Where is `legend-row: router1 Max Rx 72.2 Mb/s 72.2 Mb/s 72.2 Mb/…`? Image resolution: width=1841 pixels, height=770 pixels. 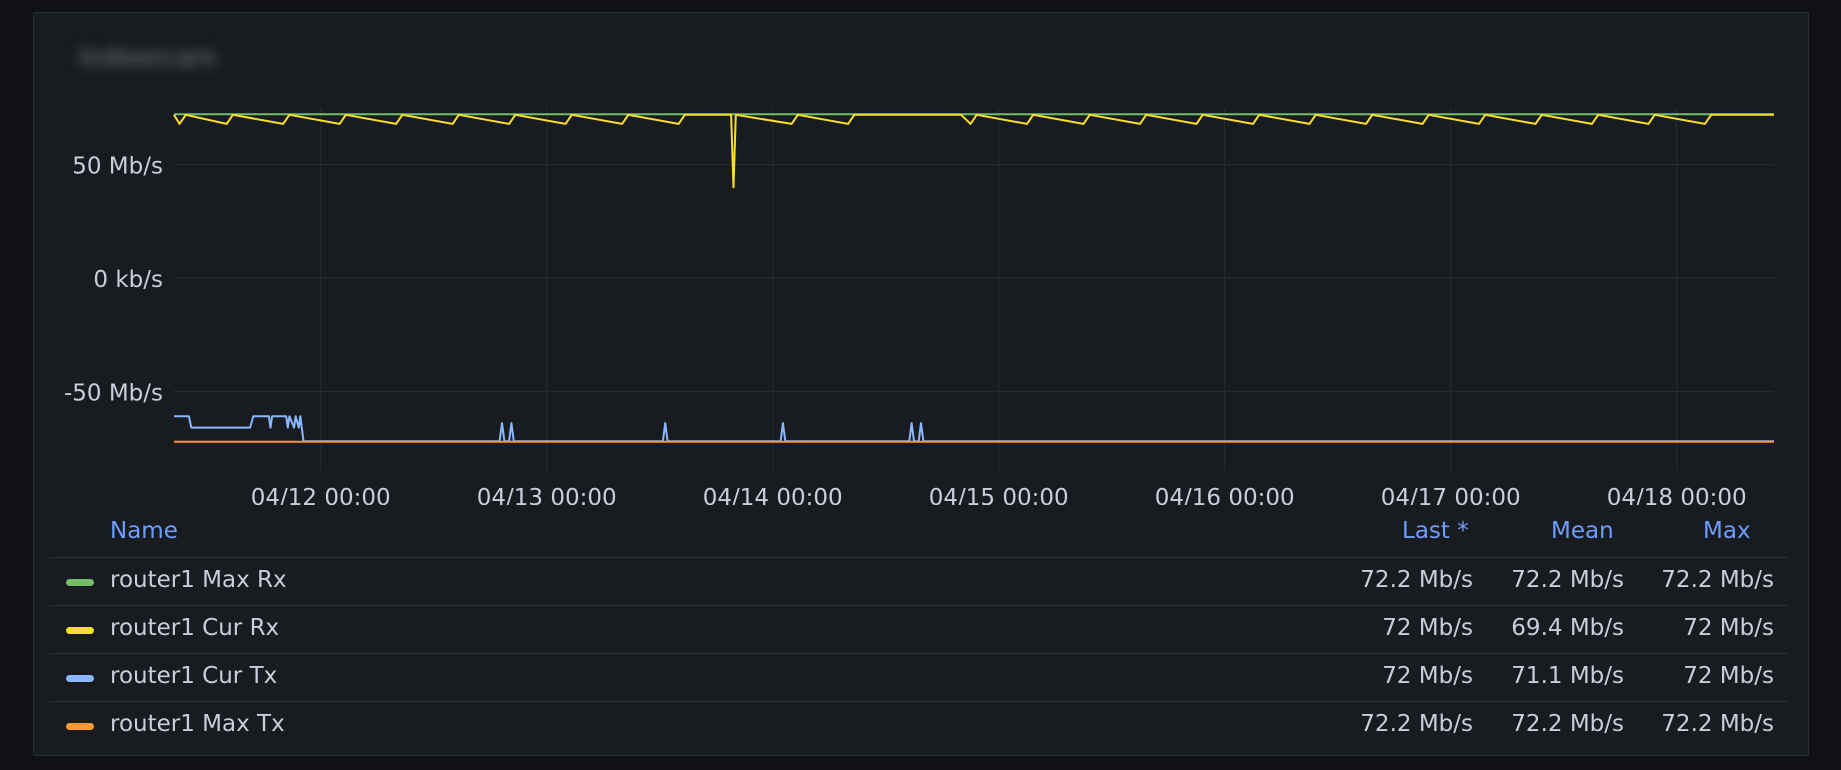 legend-row: router1 Max Rx 72.2 Mb/s 72.2 Mb/s 72.2 Mb/… is located at coordinates (919, 582).